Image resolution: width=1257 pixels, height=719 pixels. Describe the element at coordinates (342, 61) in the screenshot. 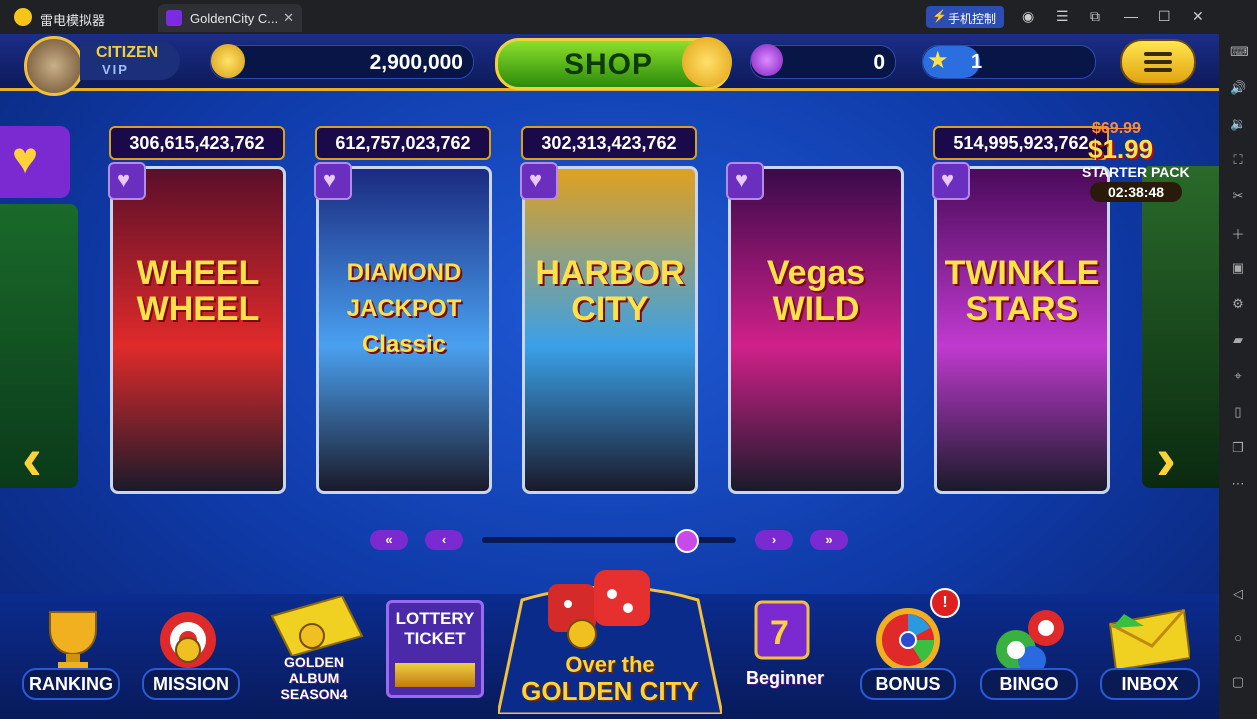

I see `coin-balance: 2,900,000` at that location.